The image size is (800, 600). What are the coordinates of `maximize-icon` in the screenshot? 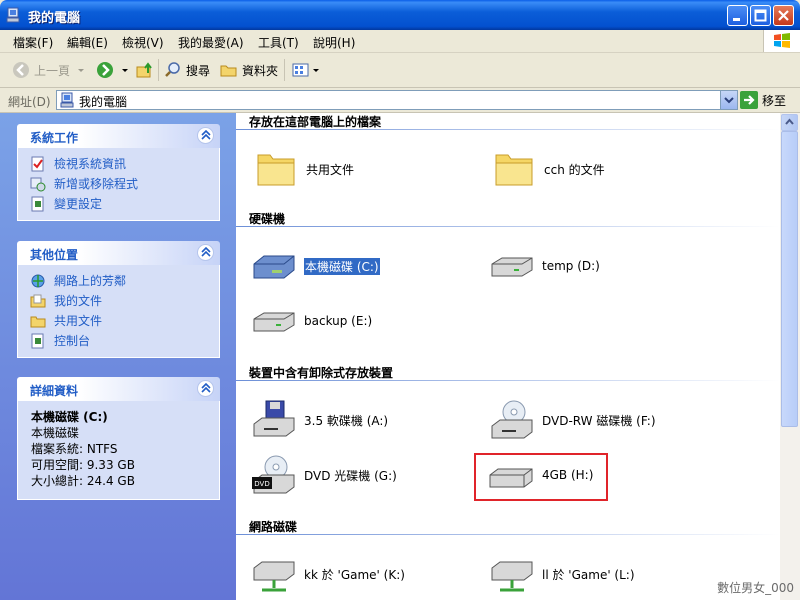 It's located at (760, 15).